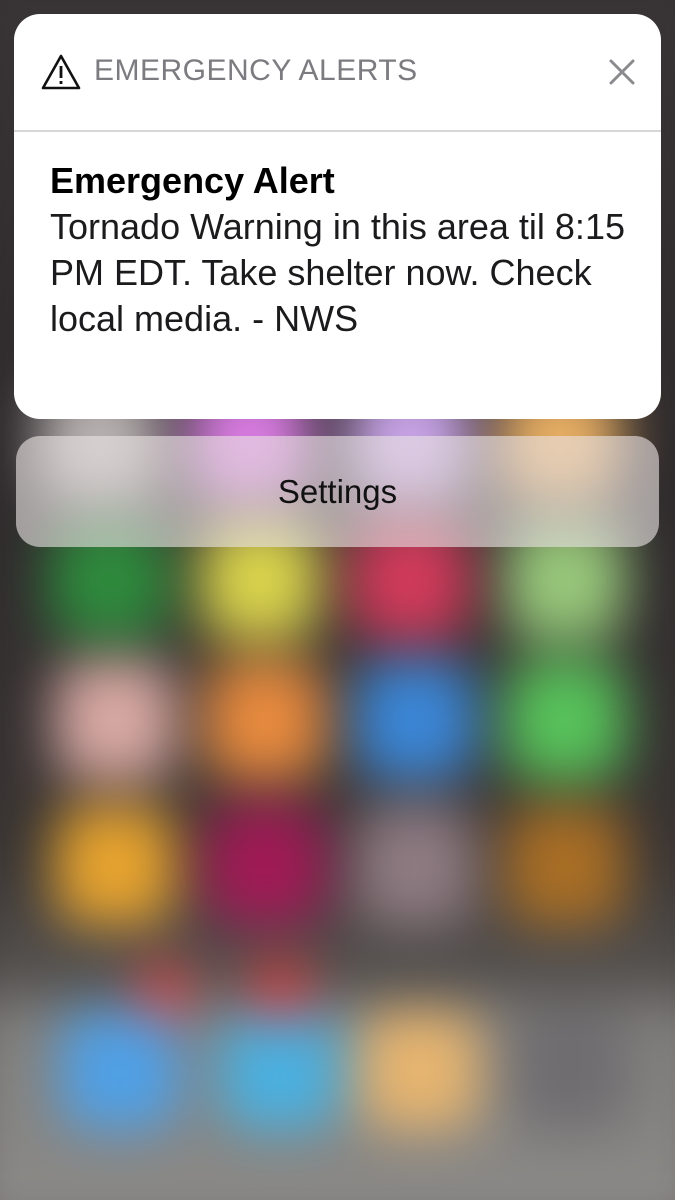 The width and height of the screenshot is (675, 1200). I want to click on settings-label: Settings, so click(337, 491).